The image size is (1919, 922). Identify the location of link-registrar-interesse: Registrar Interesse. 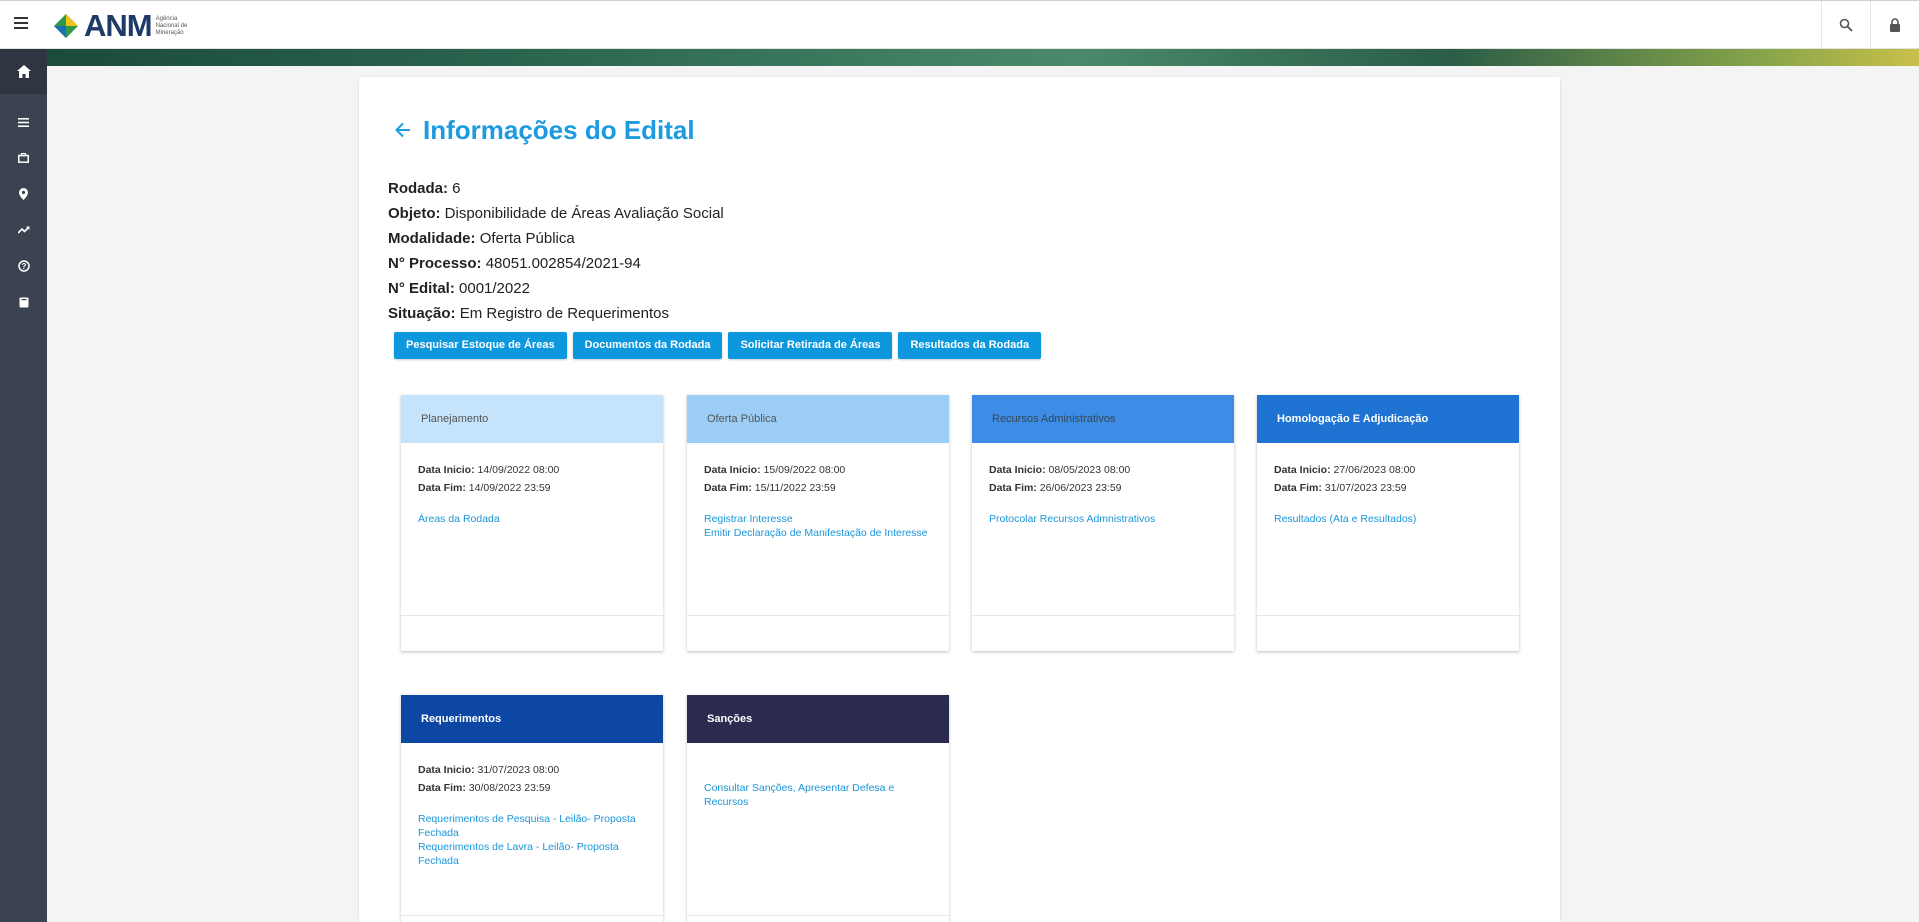
(818, 519).